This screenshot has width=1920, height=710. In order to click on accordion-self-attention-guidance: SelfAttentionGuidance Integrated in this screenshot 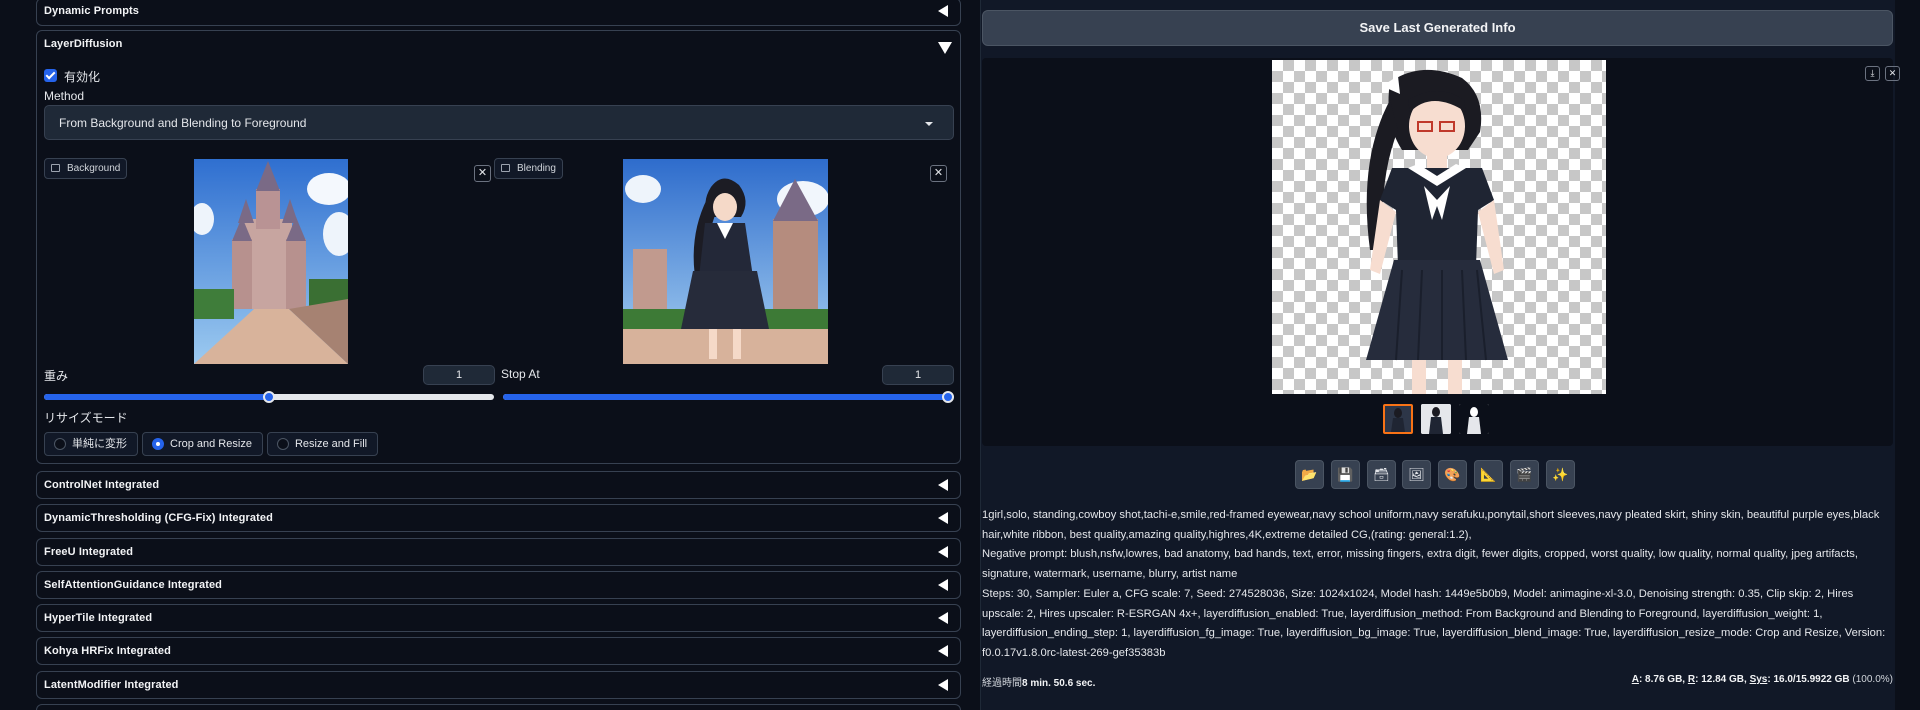, I will do `click(498, 585)`.